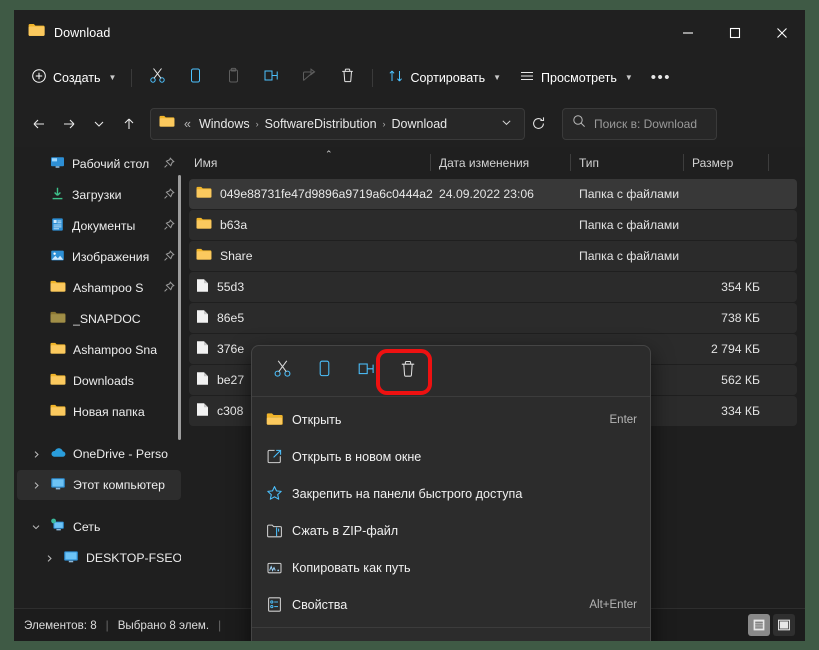  Describe the element at coordinates (786, 162) in the screenshot. I see `column-header-extra` at that location.